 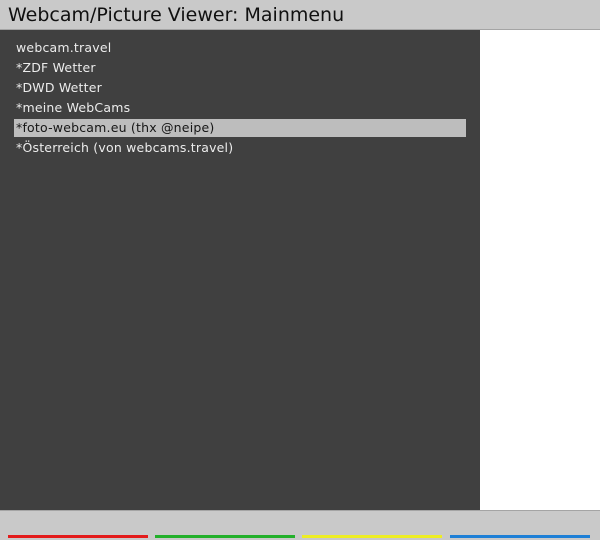 I want to click on menu-item-dwd-wetter: *DWD Wetter, so click(x=240, y=88).